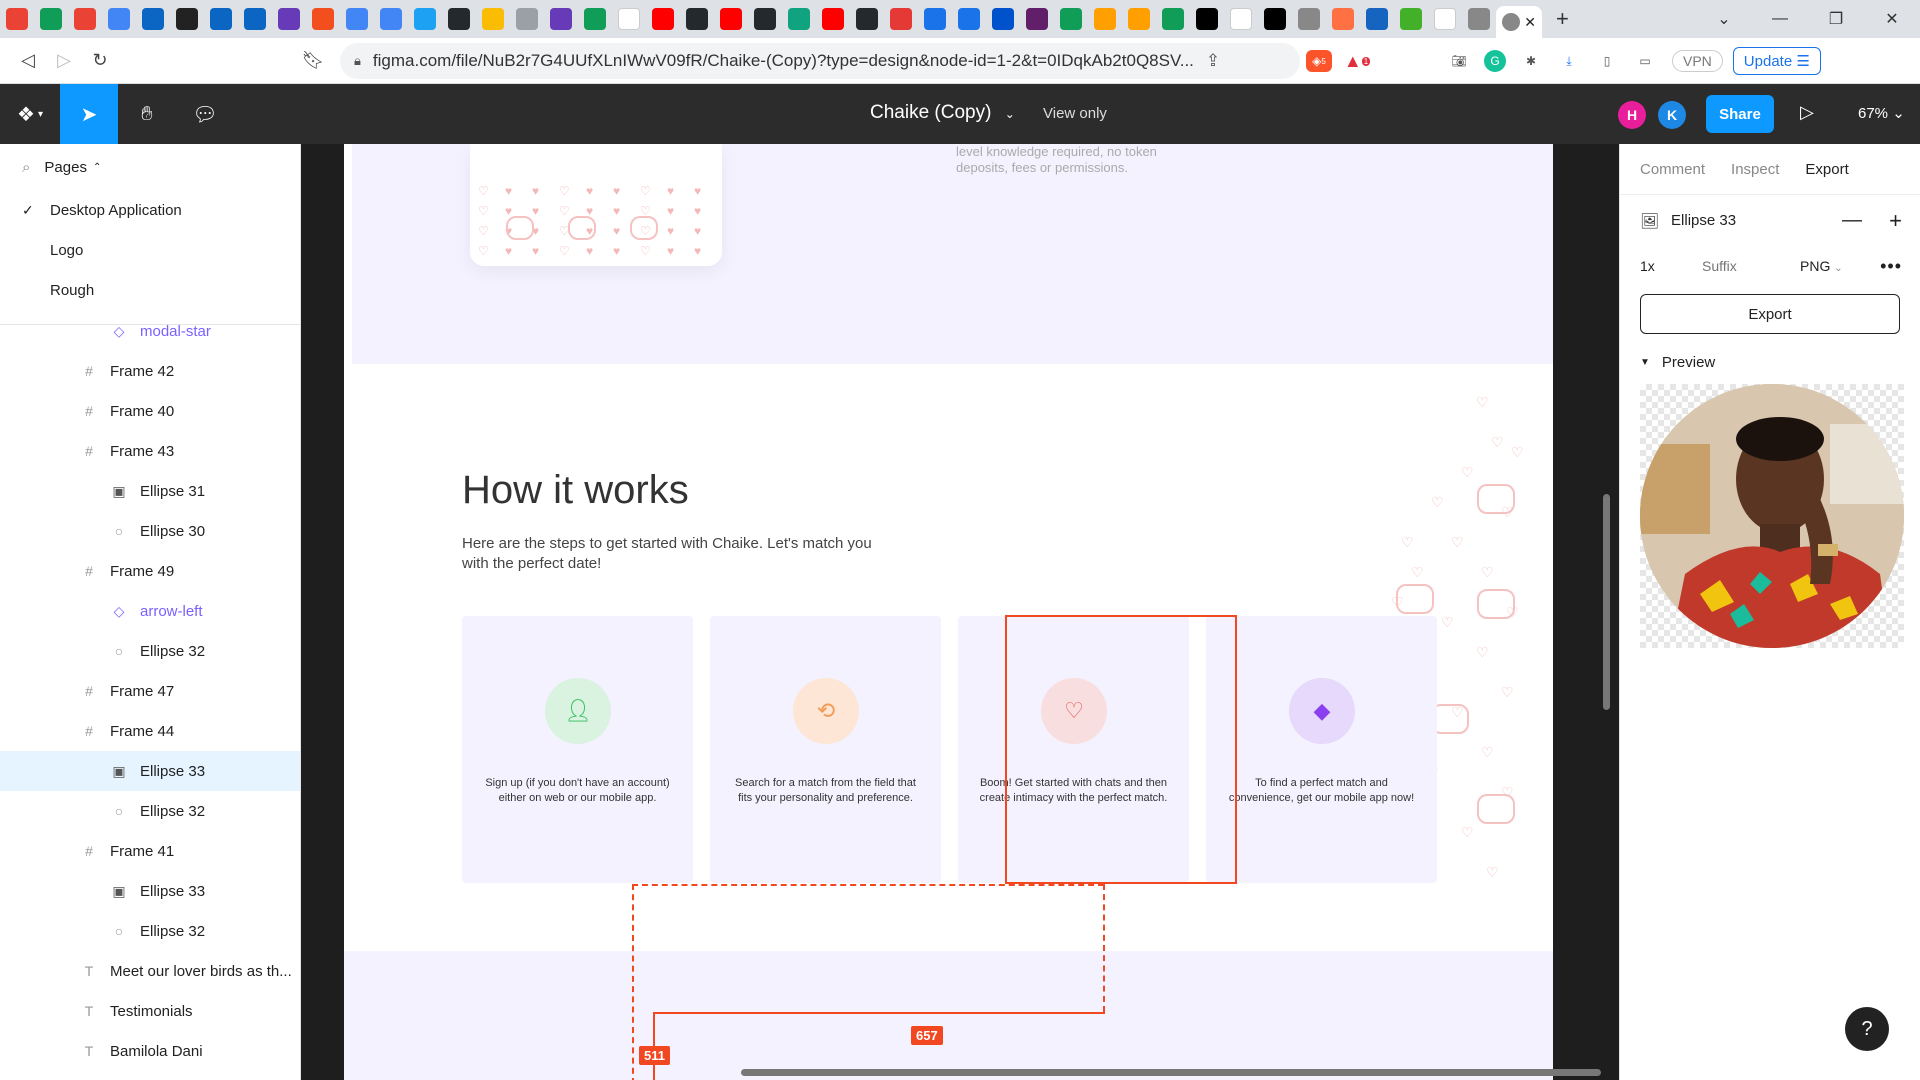  I want to click on layer-row: ◇ arrow-left, so click(150, 611).